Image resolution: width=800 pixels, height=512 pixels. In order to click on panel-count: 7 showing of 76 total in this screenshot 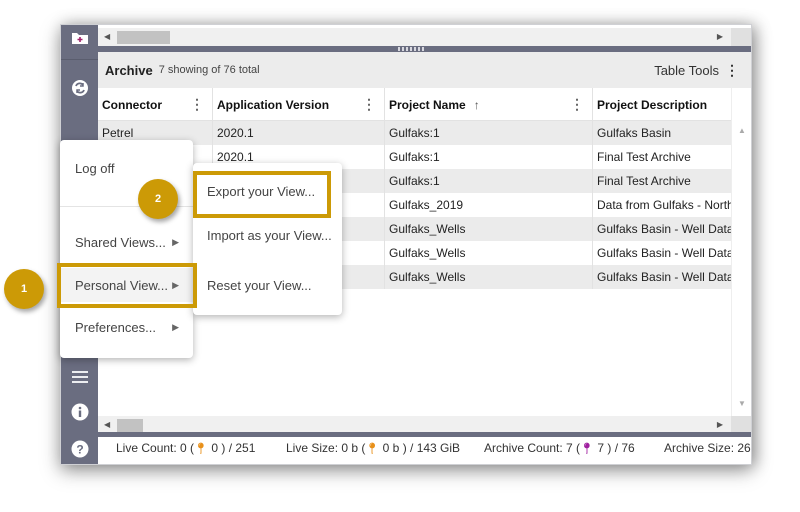, I will do `click(209, 70)`.